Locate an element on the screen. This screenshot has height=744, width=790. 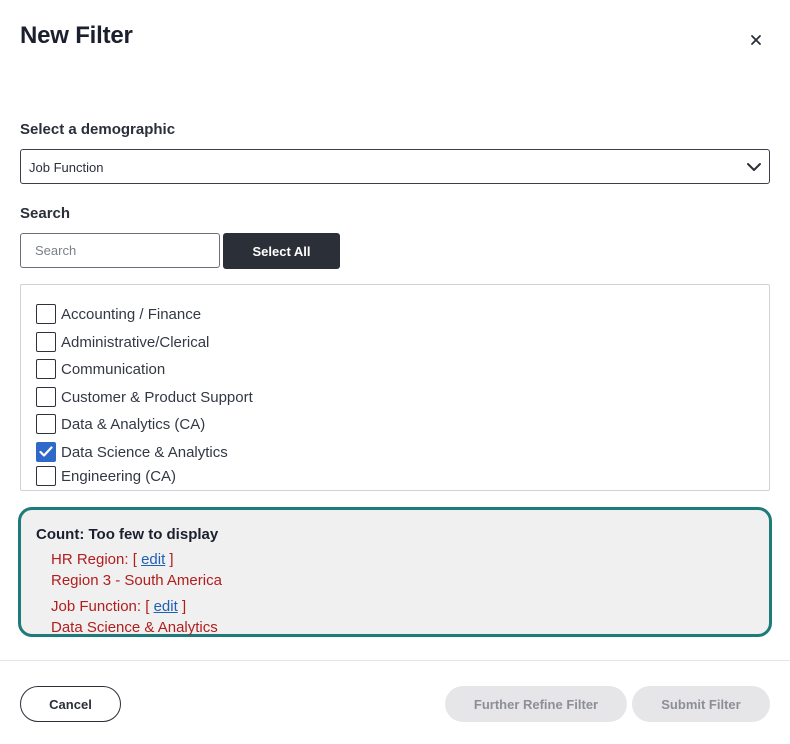
close-icon is located at coordinates (756, 40).